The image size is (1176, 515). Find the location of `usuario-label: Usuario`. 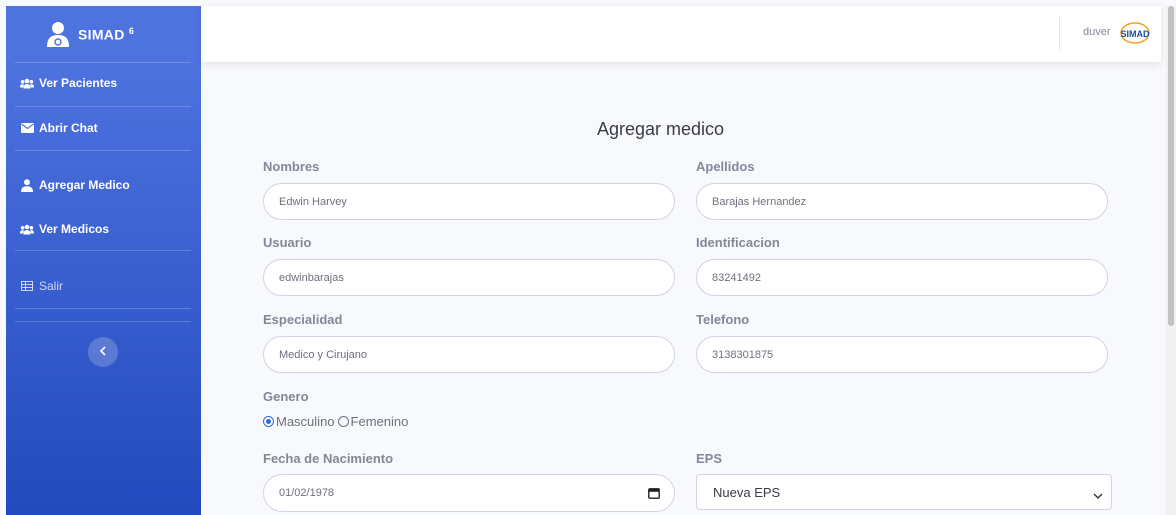

usuario-label: Usuario is located at coordinates (287, 242).